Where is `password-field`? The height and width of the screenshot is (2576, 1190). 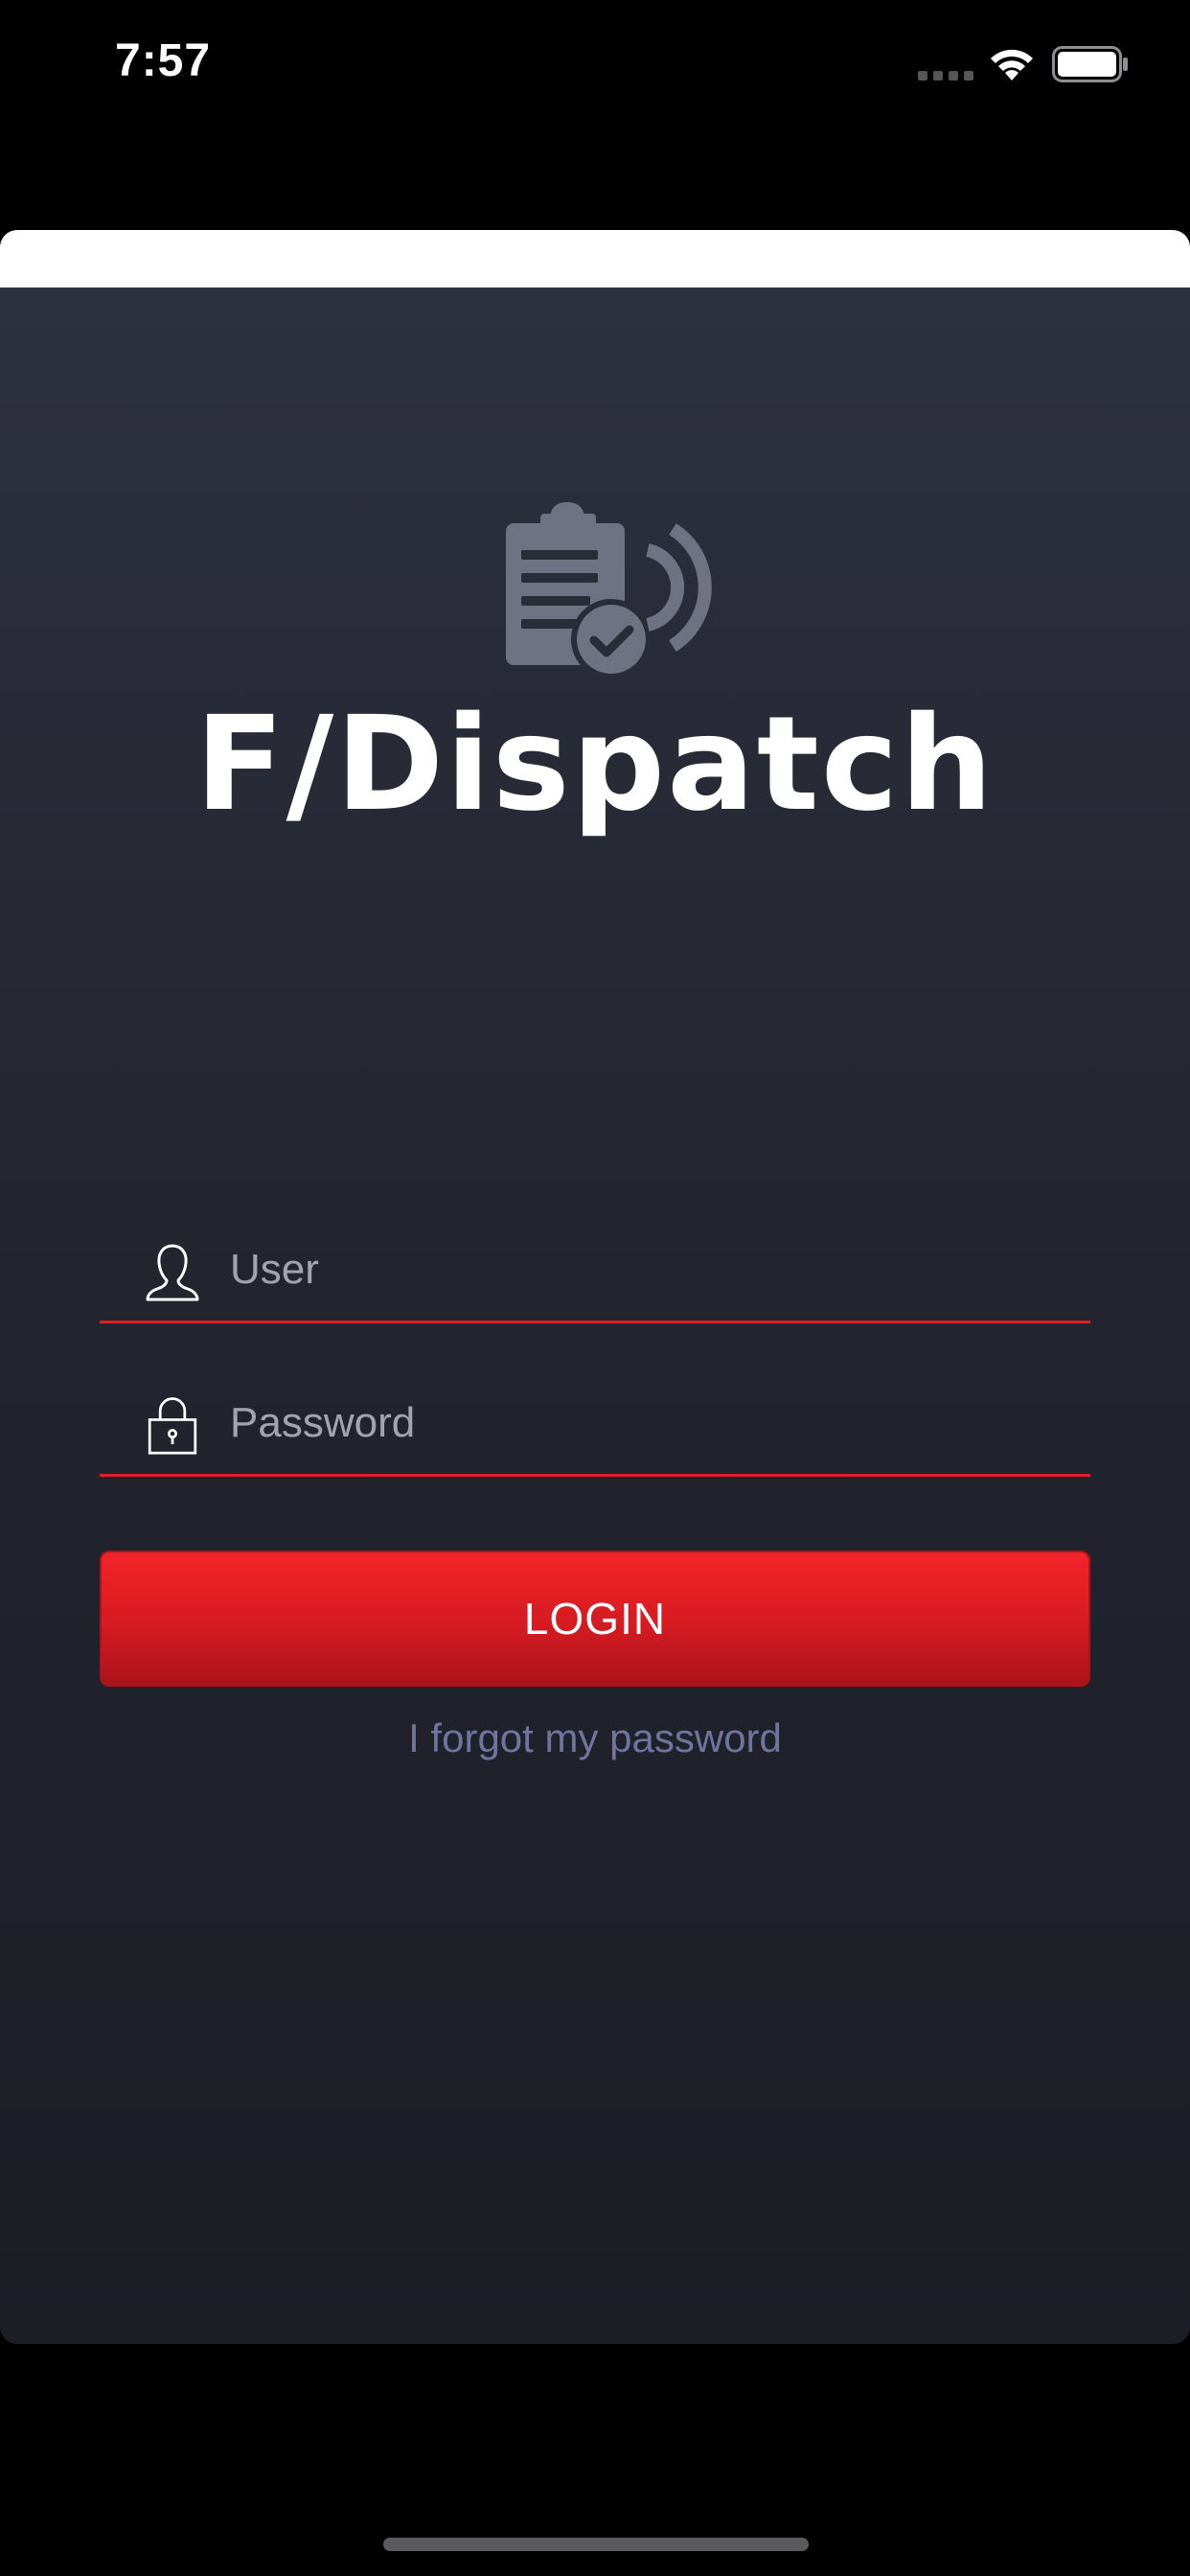
password-field is located at coordinates (595, 1422).